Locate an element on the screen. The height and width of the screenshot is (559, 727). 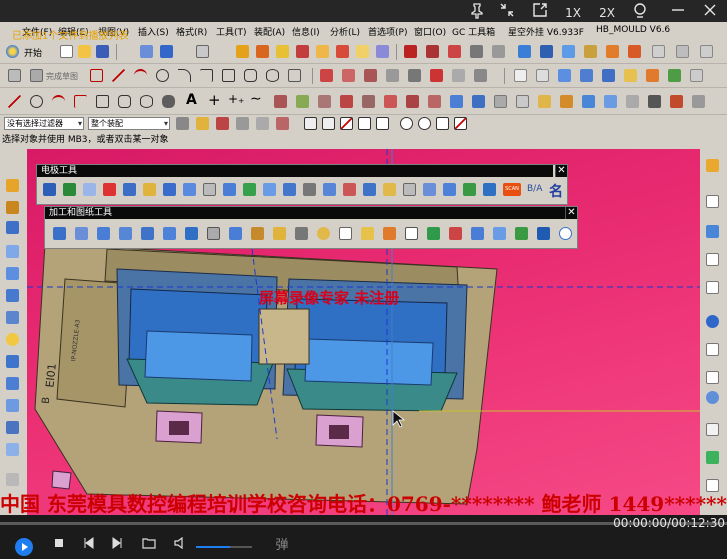
ellipse-icon is located at coordinates (272, 75).